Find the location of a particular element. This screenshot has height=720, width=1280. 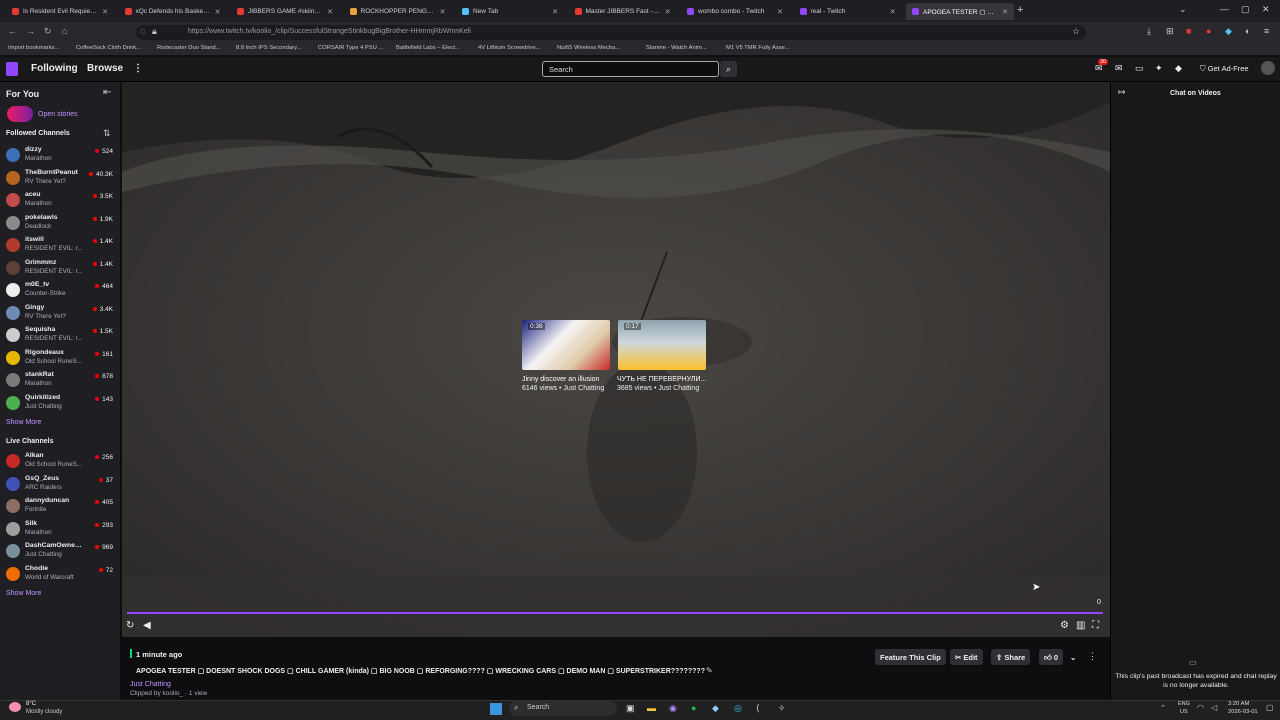

channel-row: Gingy RV There Yet? 3.4K is located at coordinates (60, 314).